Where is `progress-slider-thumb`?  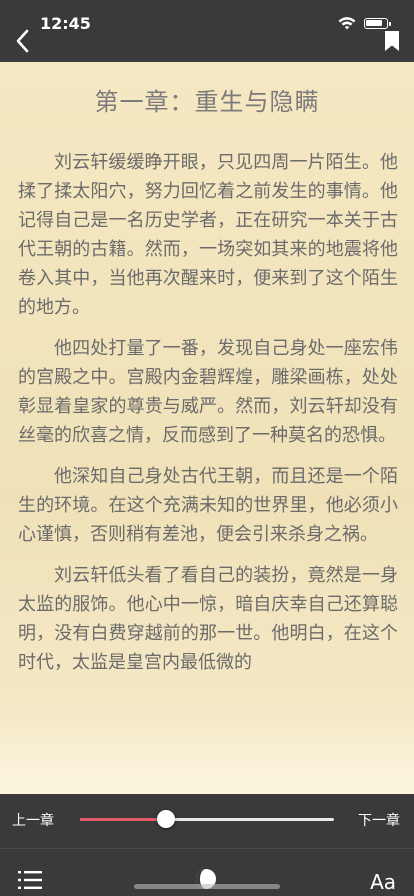
progress-slider-thumb is located at coordinates (166, 819).